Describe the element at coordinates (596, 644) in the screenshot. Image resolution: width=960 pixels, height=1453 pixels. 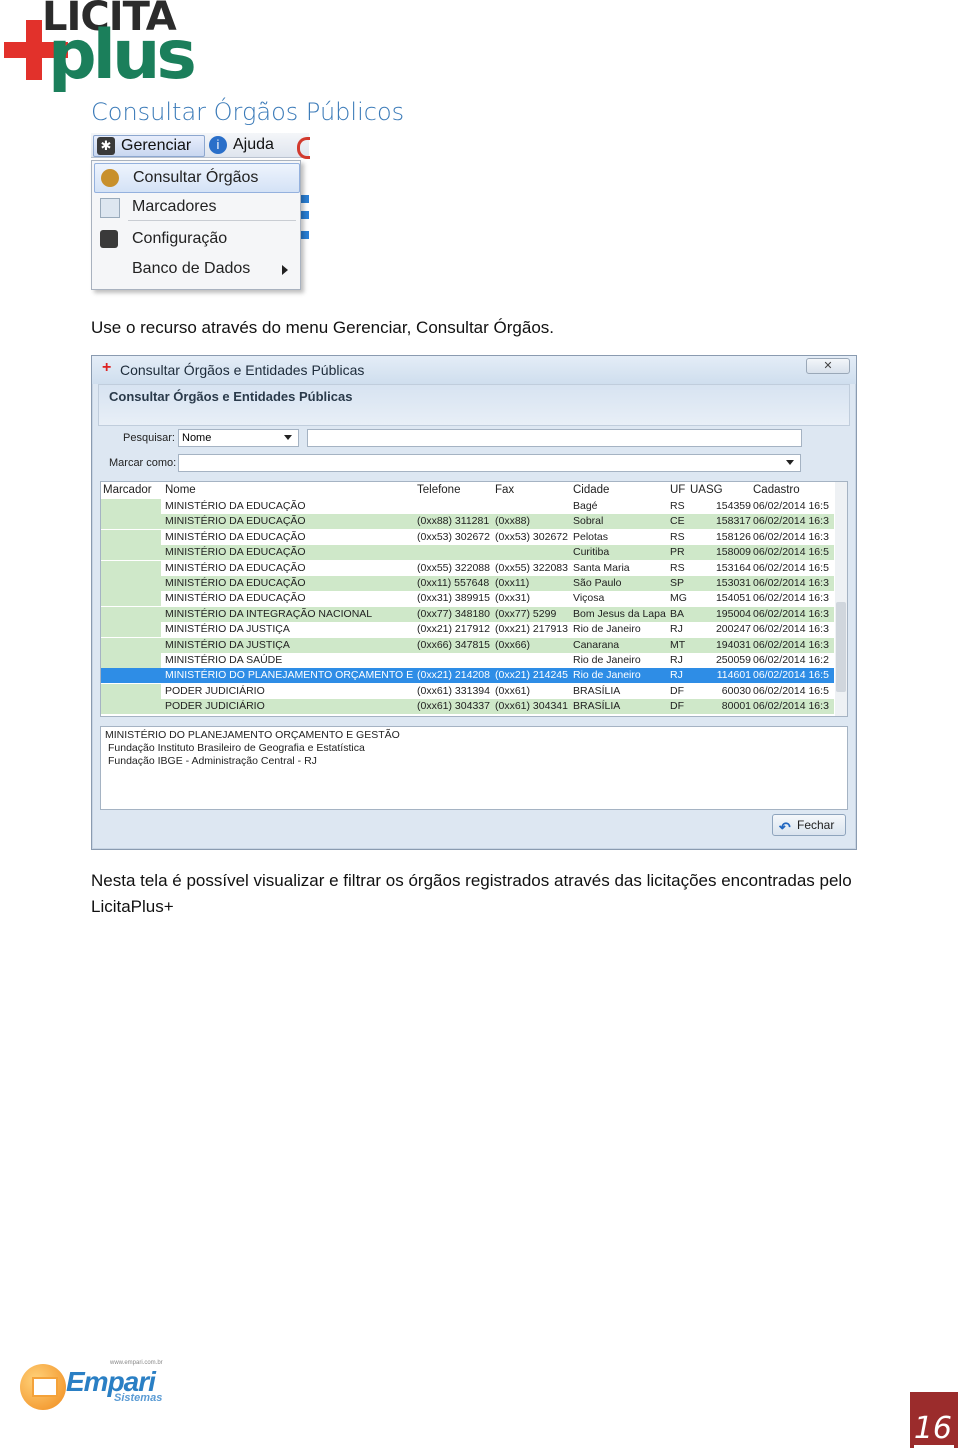
I see `cell-cidade: Canarana` at that location.